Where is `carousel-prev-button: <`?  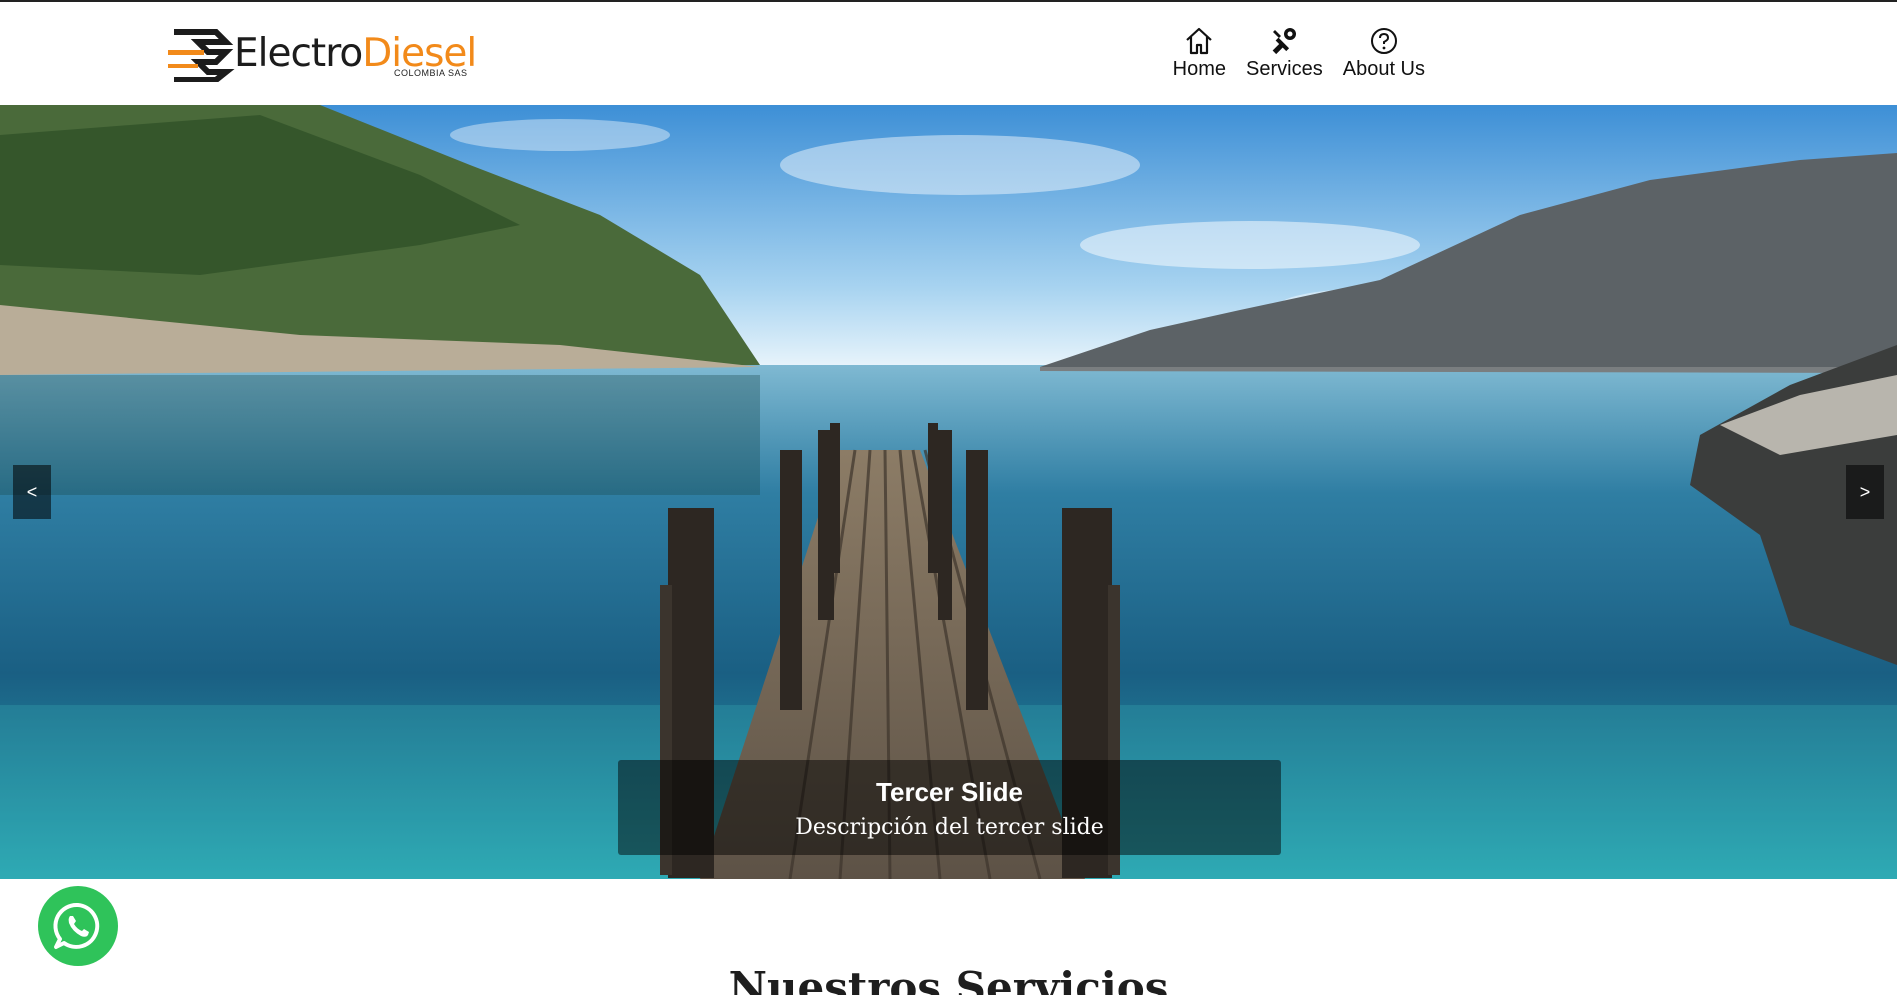
carousel-prev-button: < is located at coordinates (32, 492).